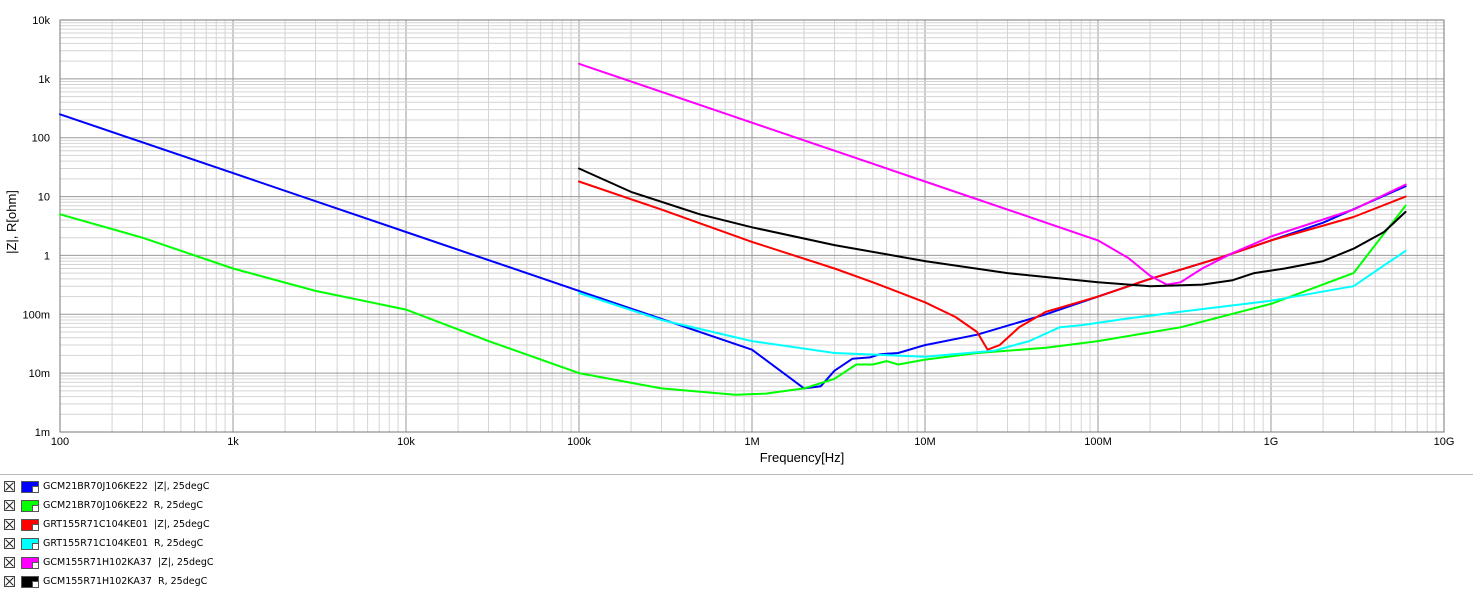 This screenshot has width=1473, height=591. Describe the element at coordinates (60, 442) in the screenshot. I see `x-tick-label: 100` at that location.